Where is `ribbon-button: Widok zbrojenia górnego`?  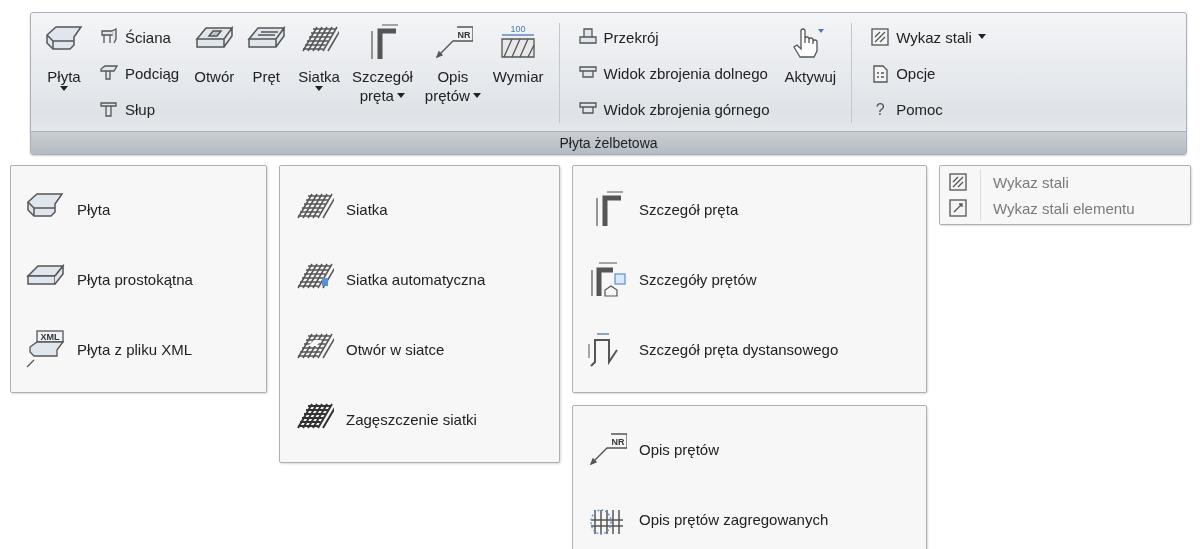
ribbon-button: Widok zbrojenia górnego is located at coordinates (673, 109).